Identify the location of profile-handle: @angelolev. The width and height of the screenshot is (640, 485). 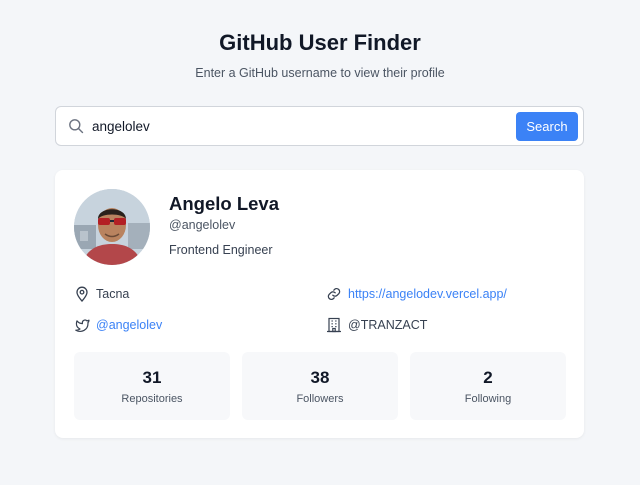
(202, 225).